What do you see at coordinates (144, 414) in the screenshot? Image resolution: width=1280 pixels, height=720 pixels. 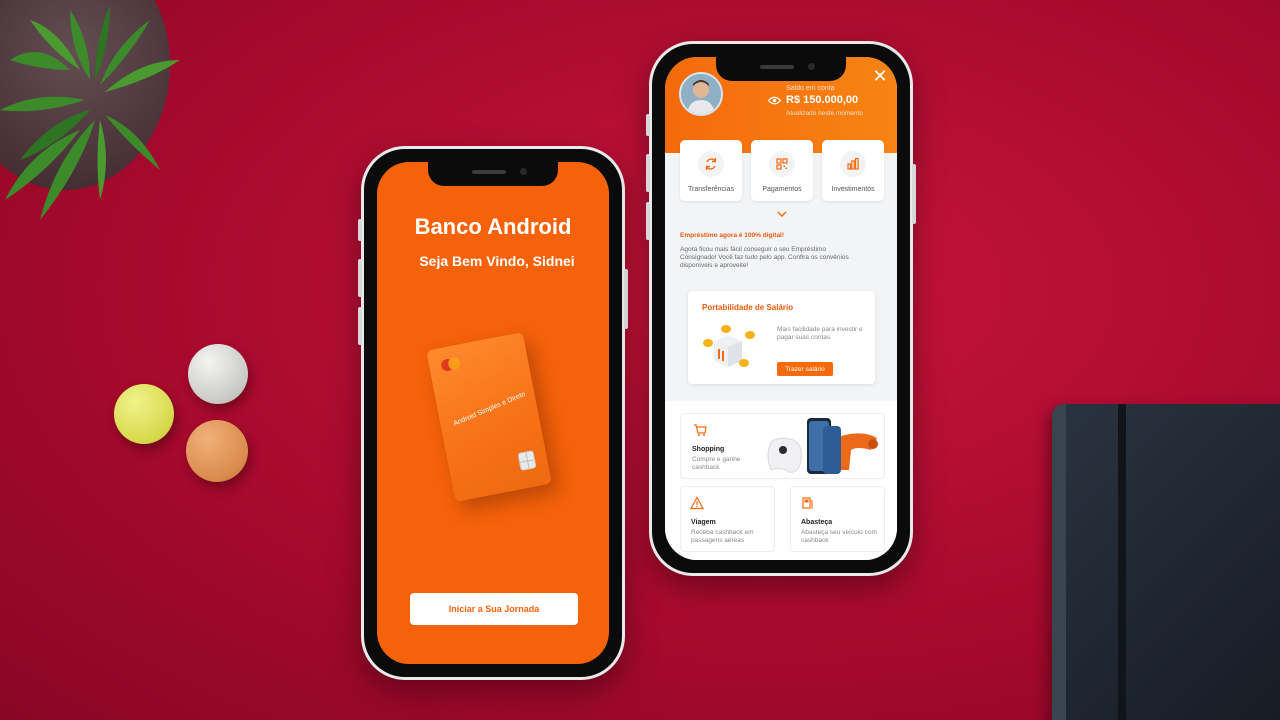 I see `yellow-ball-decoration` at bounding box center [144, 414].